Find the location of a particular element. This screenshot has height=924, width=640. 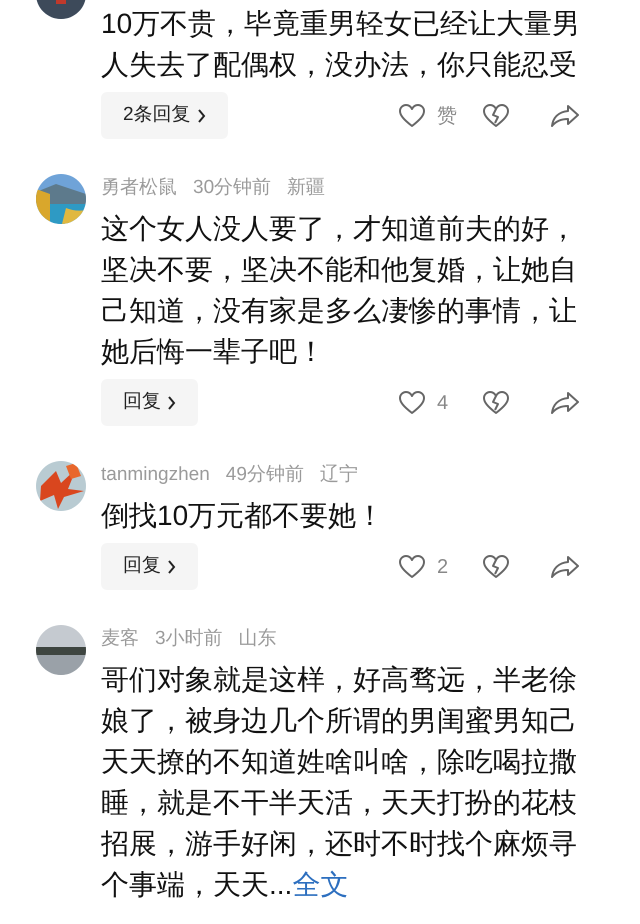

like-count: 赞 is located at coordinates (447, 116).